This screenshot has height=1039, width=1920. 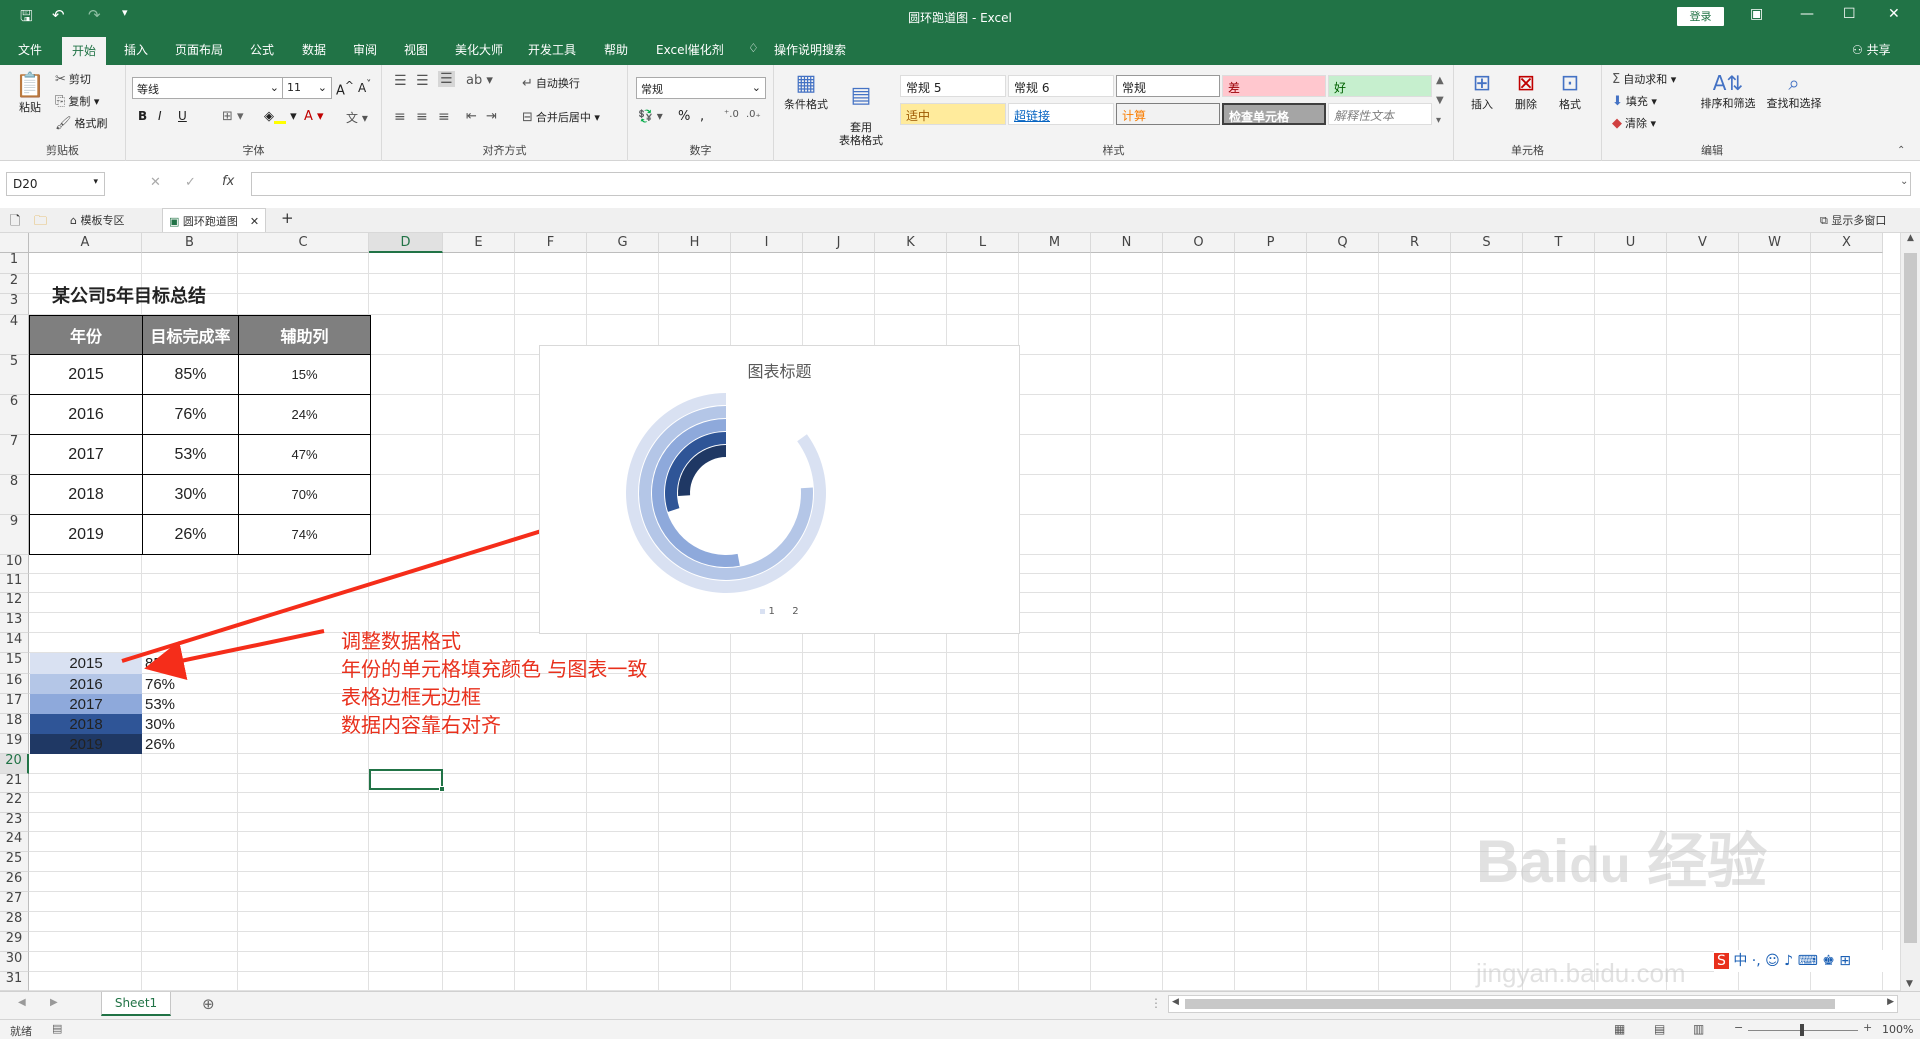 What do you see at coordinates (690, 49) in the screenshot?
I see `tab-excel-catalyst: Excel催化剂` at bounding box center [690, 49].